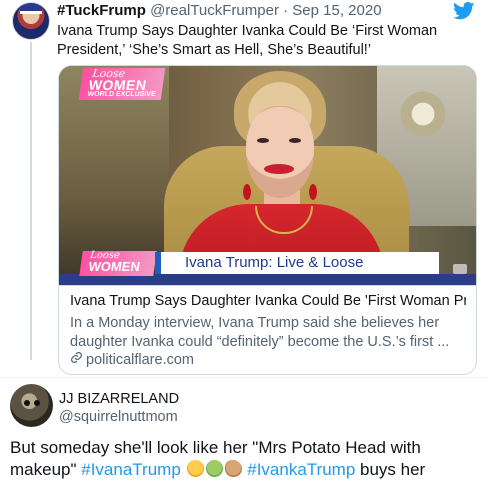 The image size is (488, 481). I want to click on nauseated-face-emoji, so click(214, 468).